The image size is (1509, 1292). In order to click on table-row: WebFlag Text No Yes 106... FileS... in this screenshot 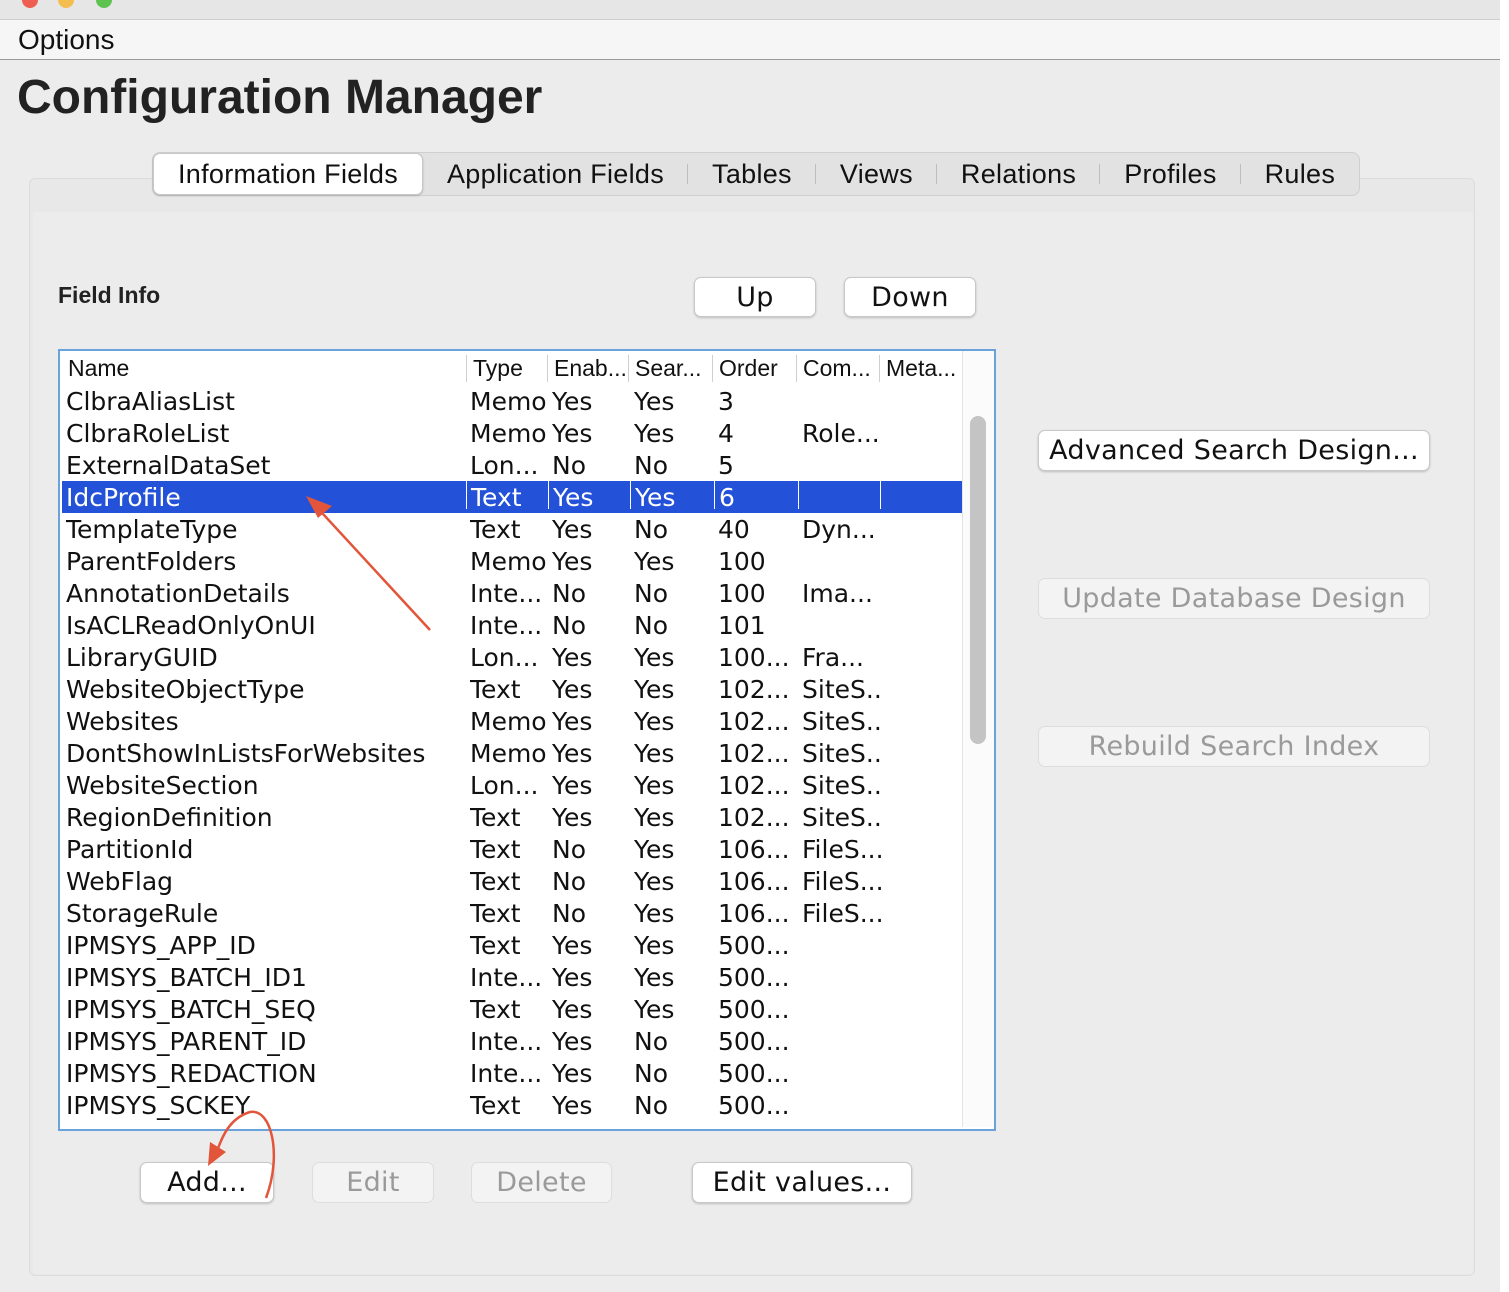, I will do `click(512, 881)`.